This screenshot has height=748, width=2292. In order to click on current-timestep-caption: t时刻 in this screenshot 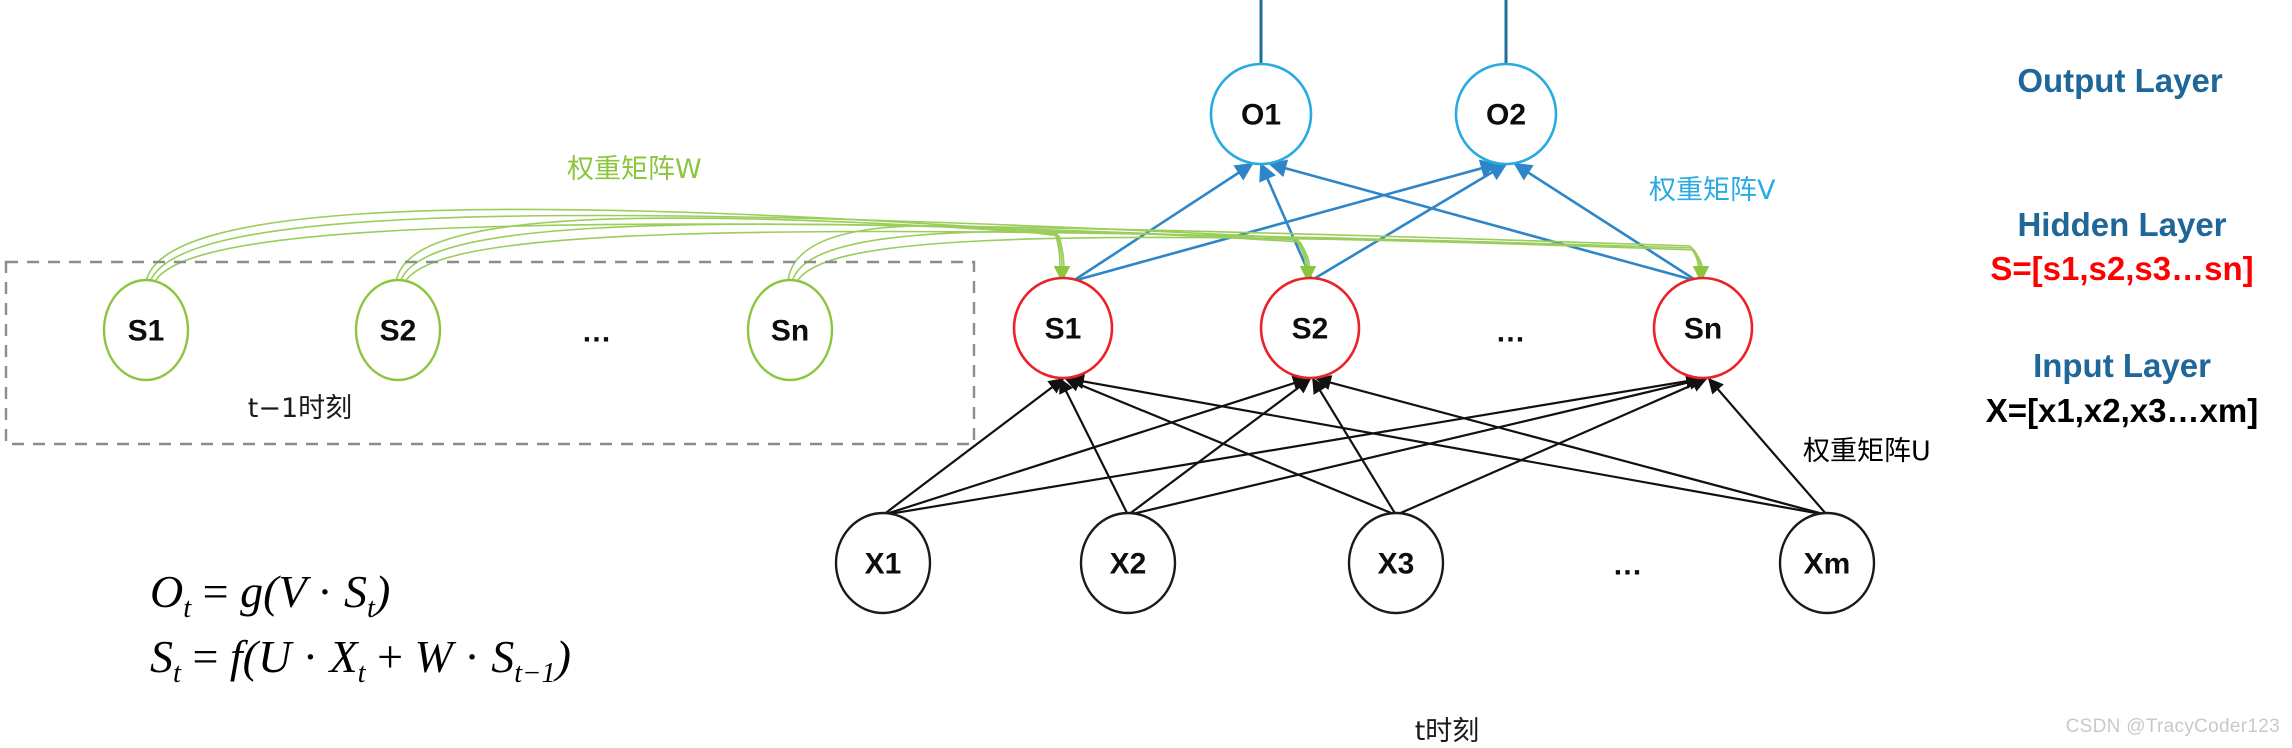, I will do `click(1447, 731)`.